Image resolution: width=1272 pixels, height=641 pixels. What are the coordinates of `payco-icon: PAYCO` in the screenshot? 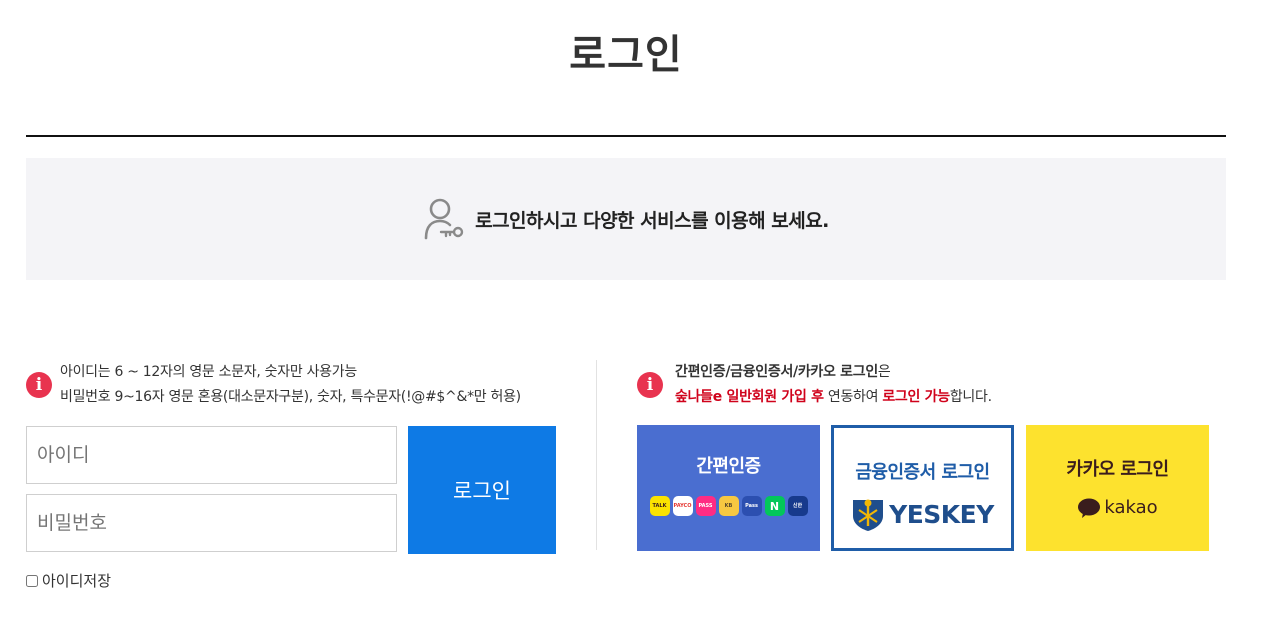 It's located at (682, 506).